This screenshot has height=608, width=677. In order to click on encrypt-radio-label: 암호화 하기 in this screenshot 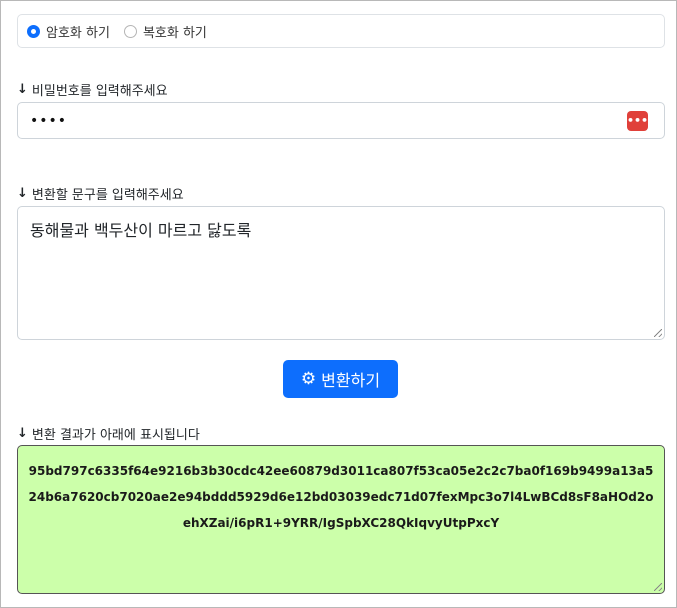, I will do `click(78, 33)`.